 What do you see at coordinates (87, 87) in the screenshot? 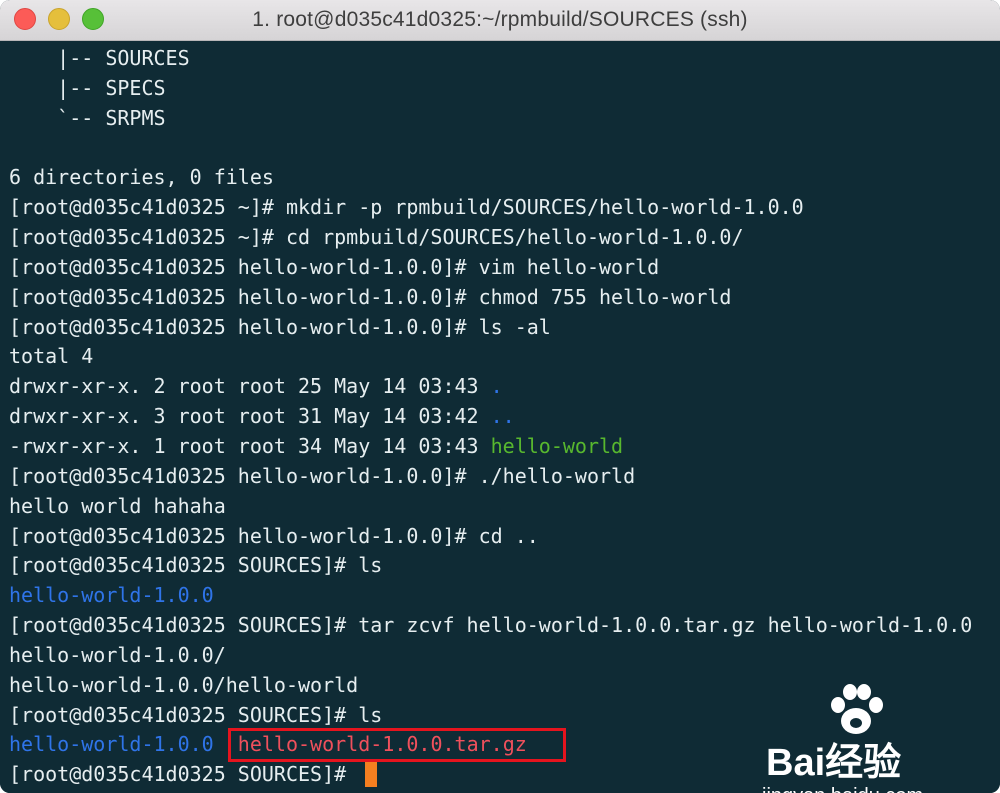
I see `line-text: |-- SPECS` at bounding box center [87, 87].